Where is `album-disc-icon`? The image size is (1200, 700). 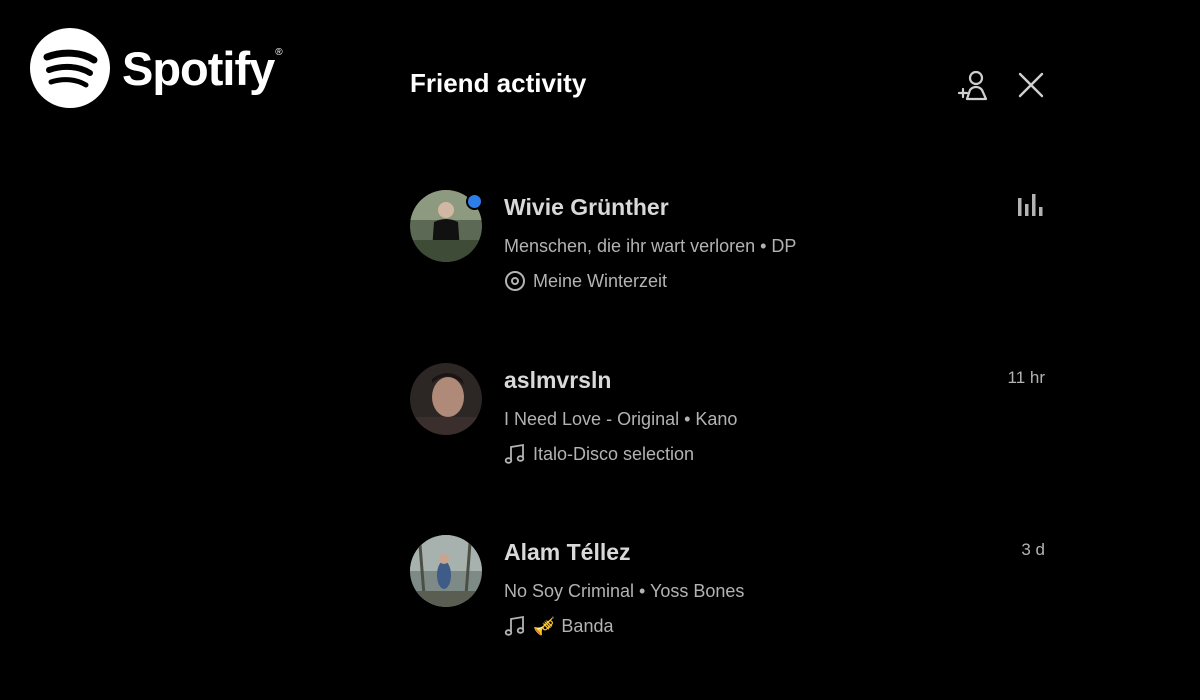
album-disc-icon is located at coordinates (515, 281).